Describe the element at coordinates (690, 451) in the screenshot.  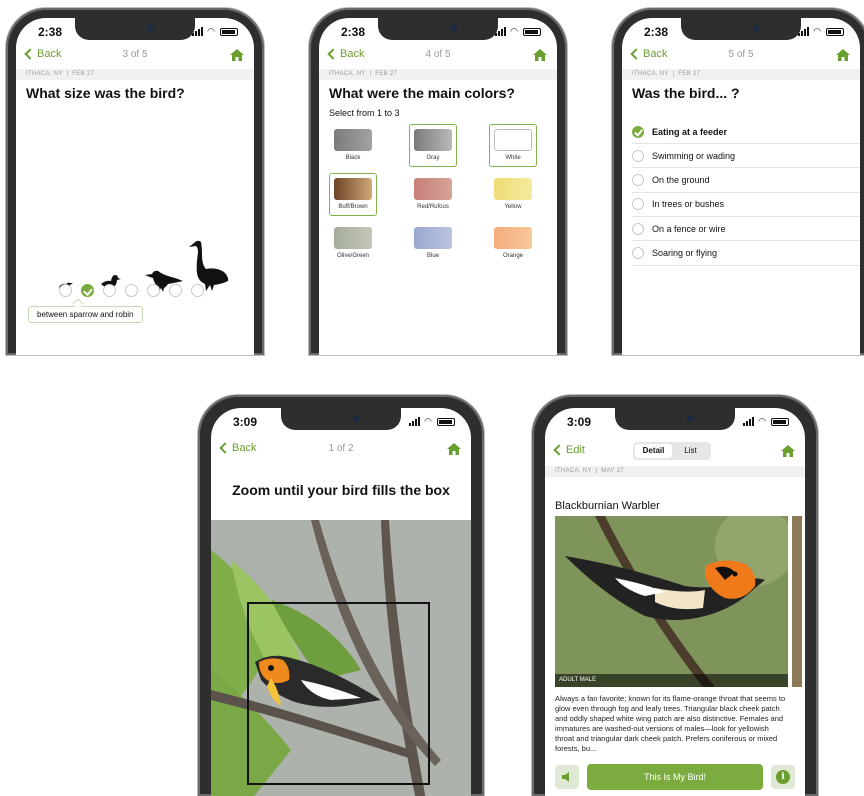
I see `tab-list: List` at that location.